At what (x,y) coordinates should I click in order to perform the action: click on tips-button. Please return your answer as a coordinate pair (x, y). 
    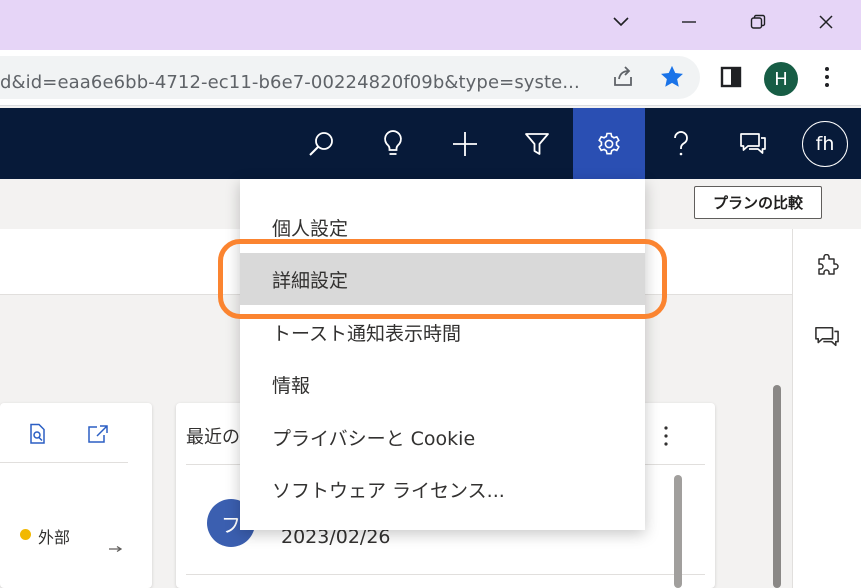
    Looking at the image, I should click on (393, 143).